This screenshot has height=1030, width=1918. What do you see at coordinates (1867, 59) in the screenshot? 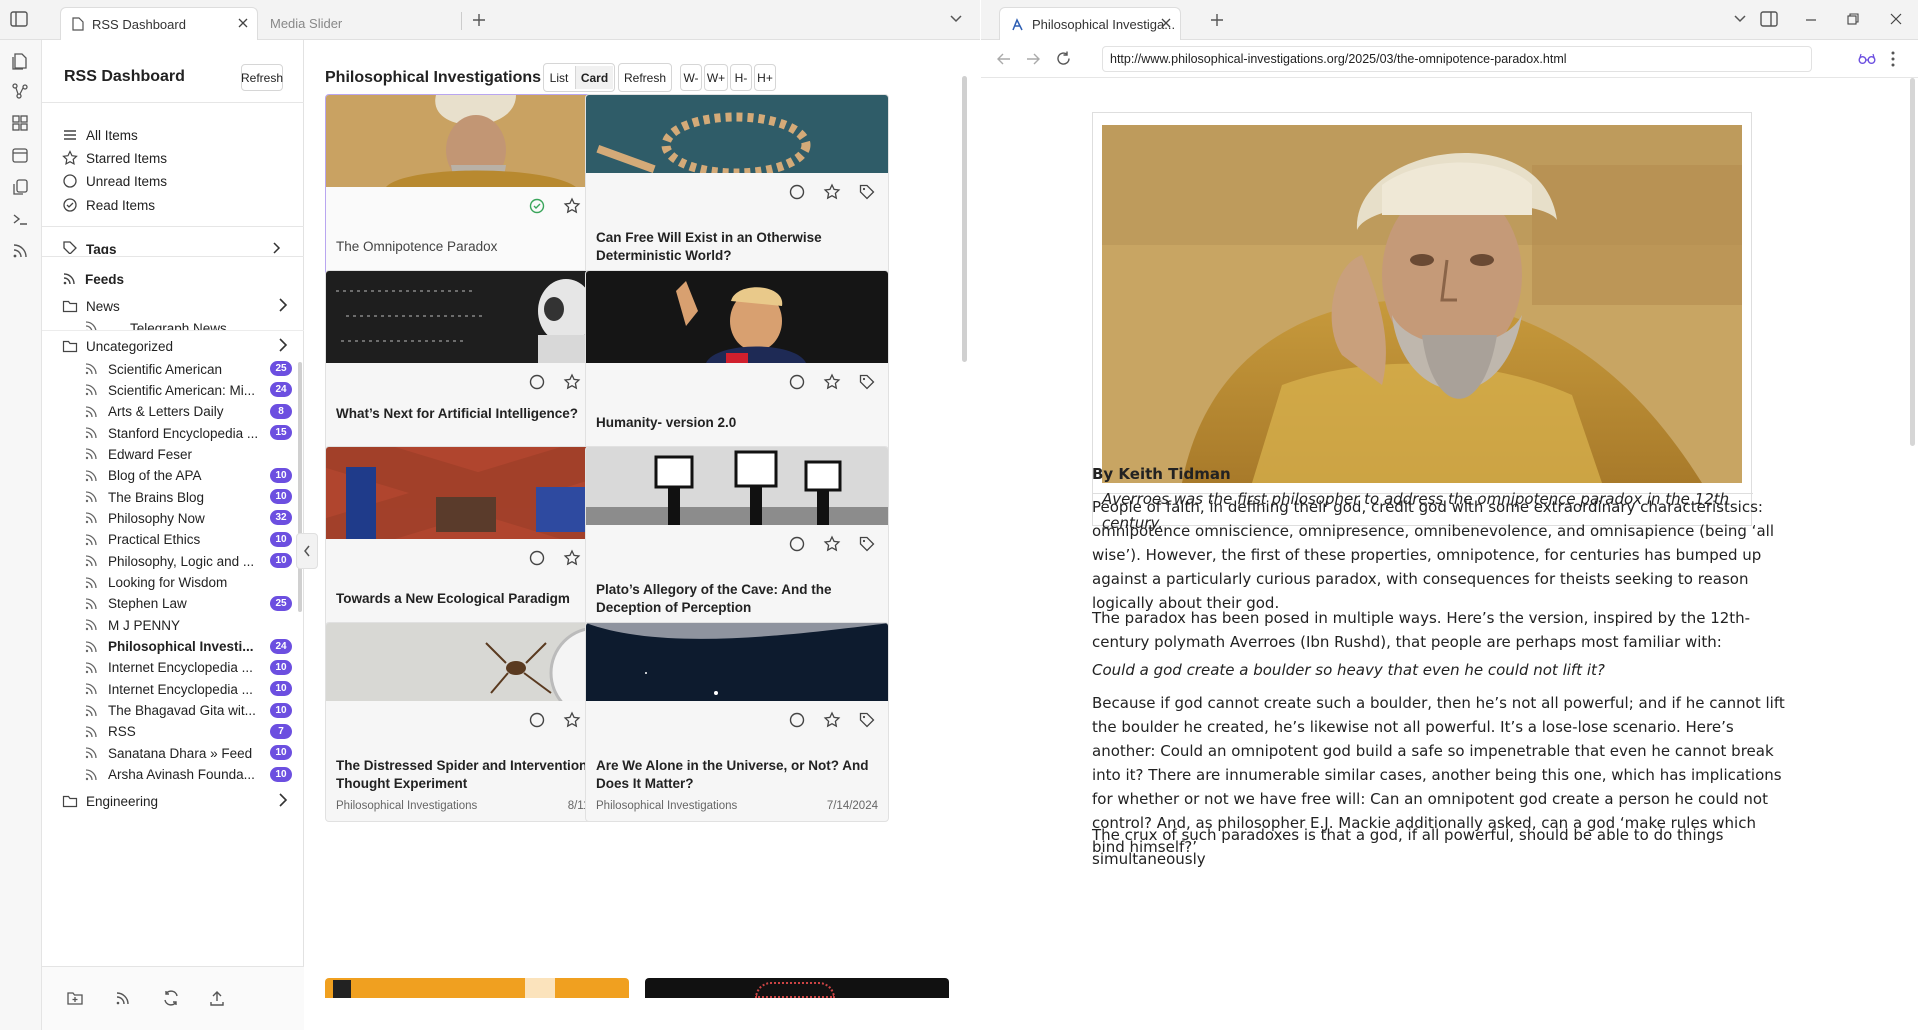
I see `reader-glasses-icon` at bounding box center [1867, 59].